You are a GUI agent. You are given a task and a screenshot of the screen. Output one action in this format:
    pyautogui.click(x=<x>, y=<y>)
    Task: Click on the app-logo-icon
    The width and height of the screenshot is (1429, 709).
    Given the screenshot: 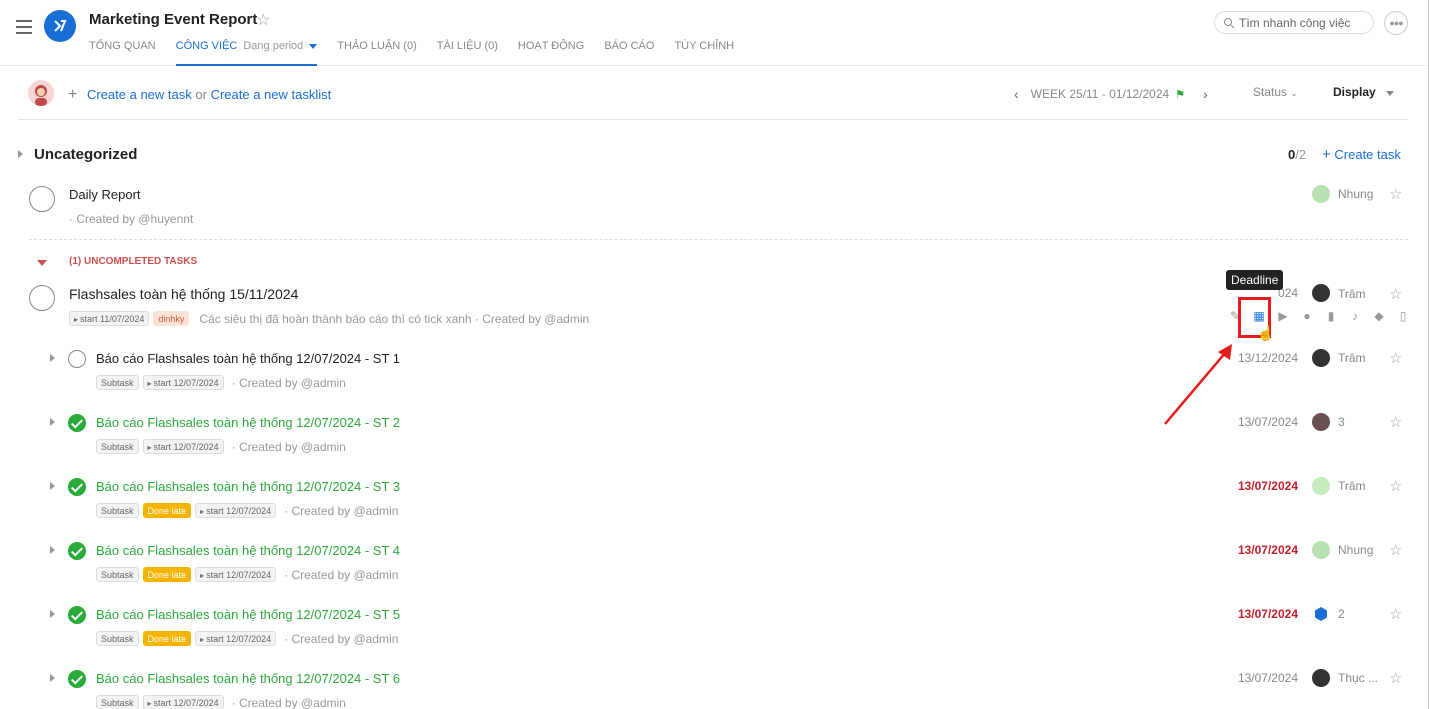 What is the action you would take?
    pyautogui.click(x=60, y=26)
    